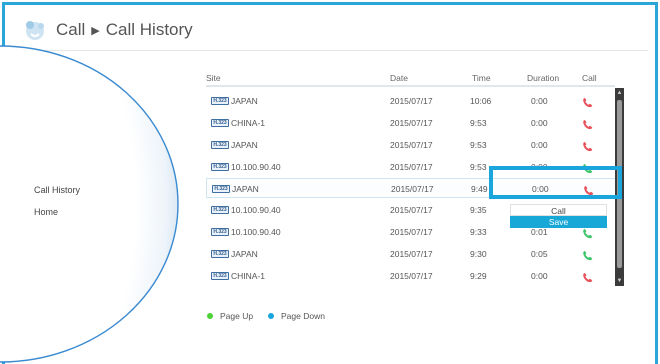  I want to click on cell-time: 9:33, so click(478, 232).